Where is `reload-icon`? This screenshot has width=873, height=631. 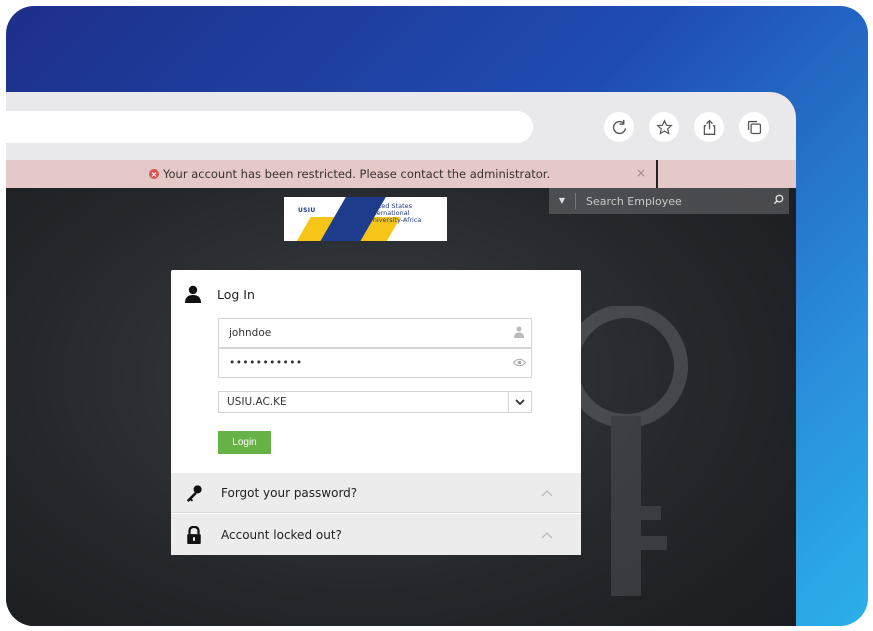 reload-icon is located at coordinates (619, 126).